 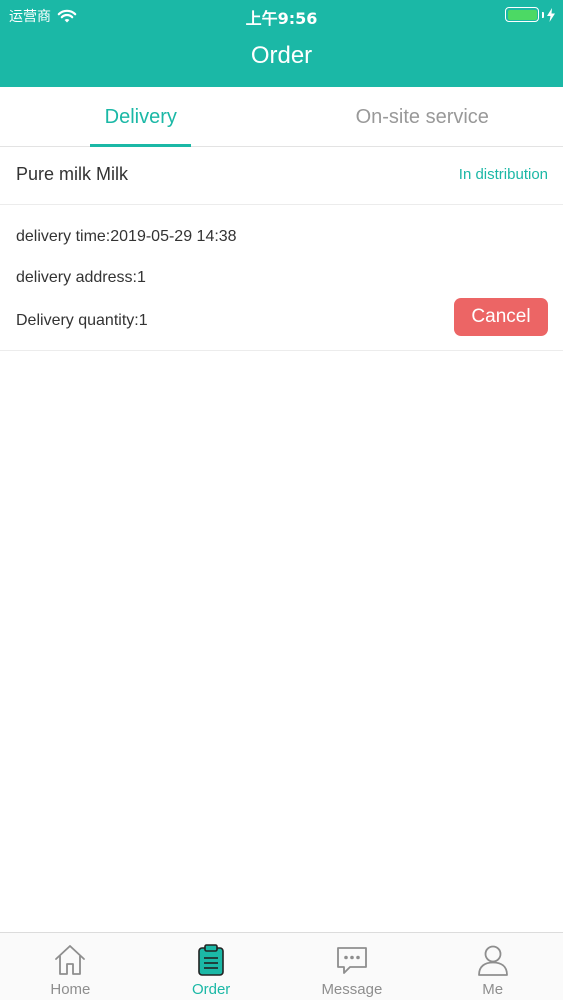 I want to click on order-clipboard-icon, so click(x=211, y=960).